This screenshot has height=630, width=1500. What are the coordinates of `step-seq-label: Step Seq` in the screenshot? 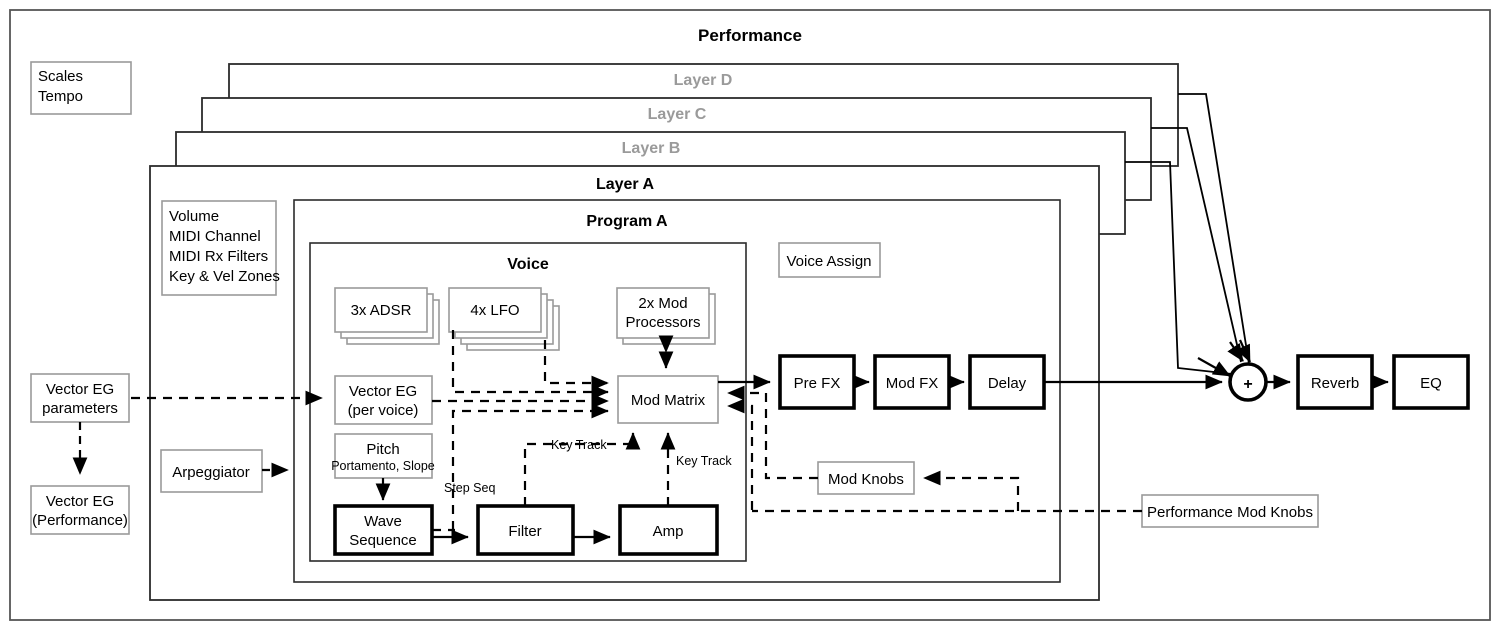 It's located at (469, 488).